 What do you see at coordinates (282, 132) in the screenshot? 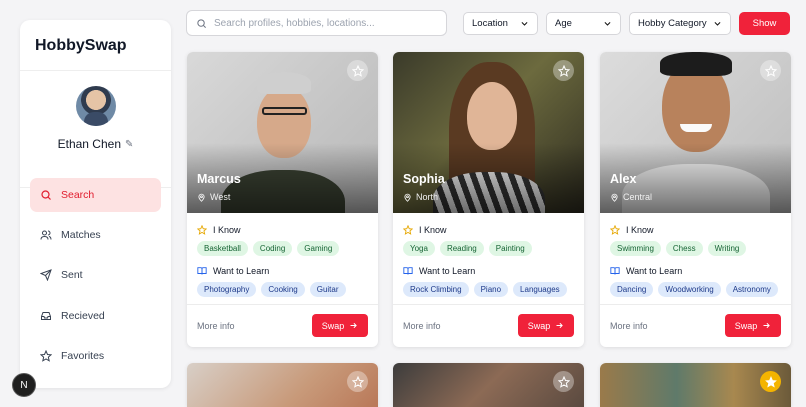
I see `profile-photo: Marcus West` at bounding box center [282, 132].